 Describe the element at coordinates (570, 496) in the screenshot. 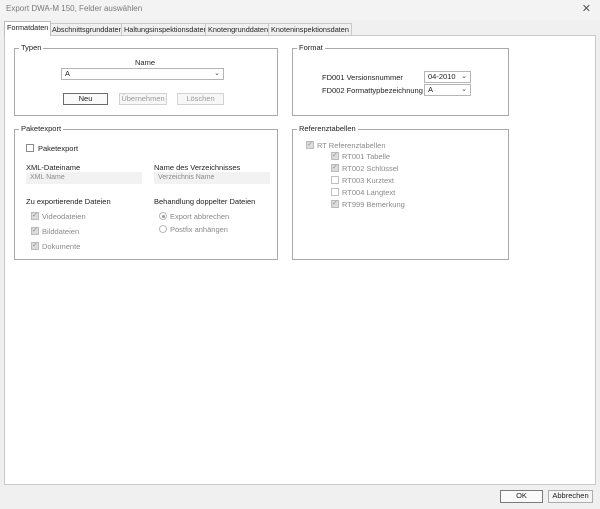

I see `abbrechen-button: Abbrechen` at that location.